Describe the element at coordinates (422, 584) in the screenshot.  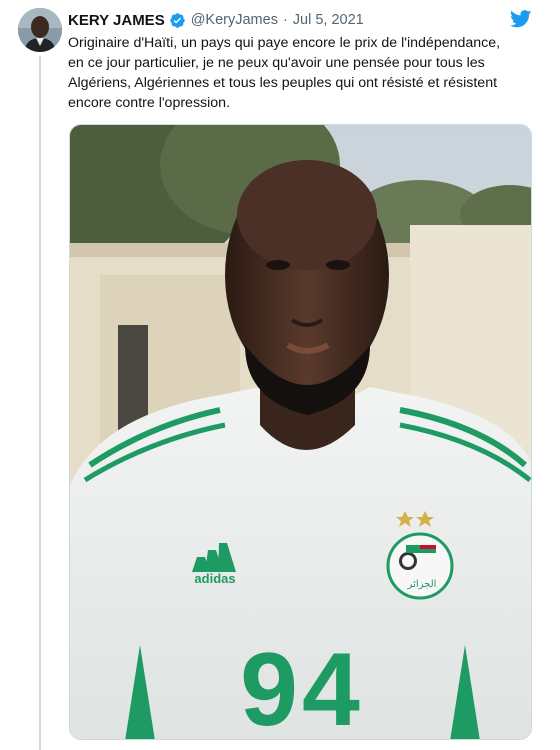
I see `crest-text: الجزائر` at that location.